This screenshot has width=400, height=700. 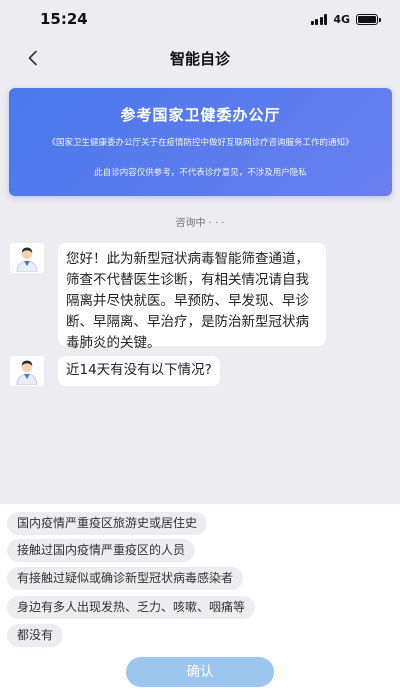 I want to click on option-chip: 都没有, so click(x=35, y=635).